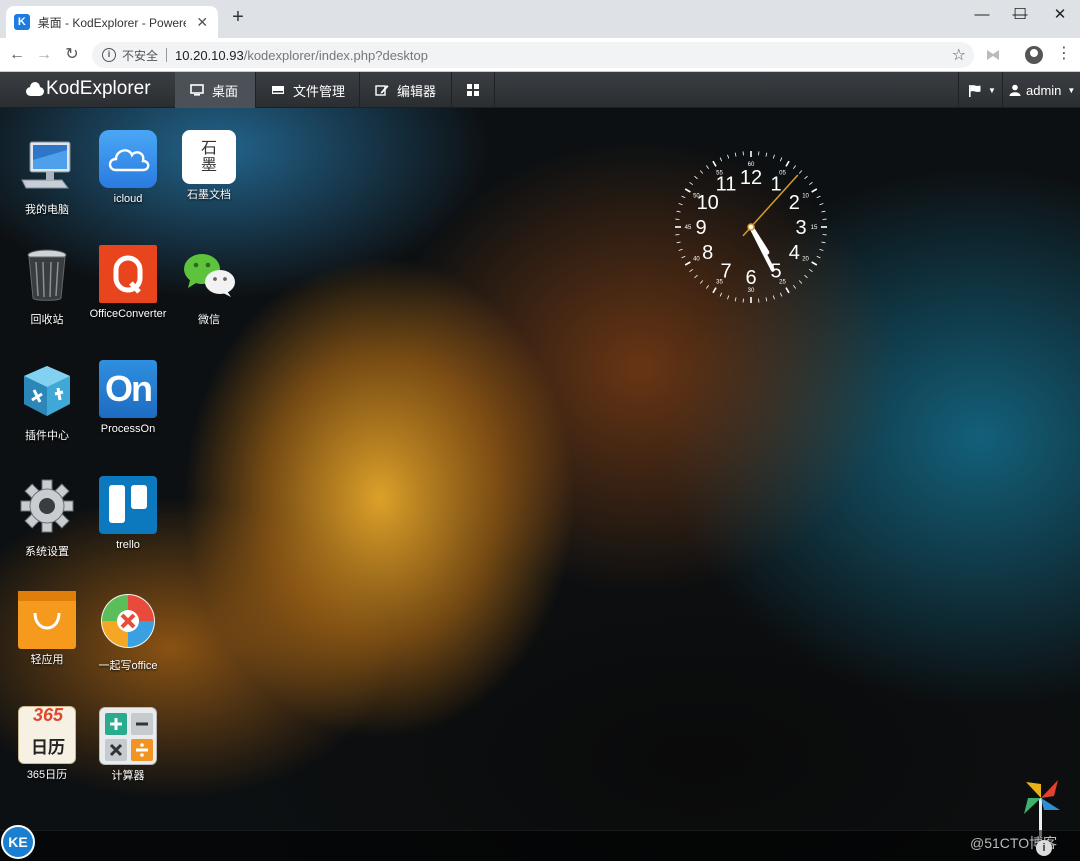 The image size is (1080, 861). Describe the element at coordinates (278, 90) in the screenshot. I see `hdd-icon` at that location.